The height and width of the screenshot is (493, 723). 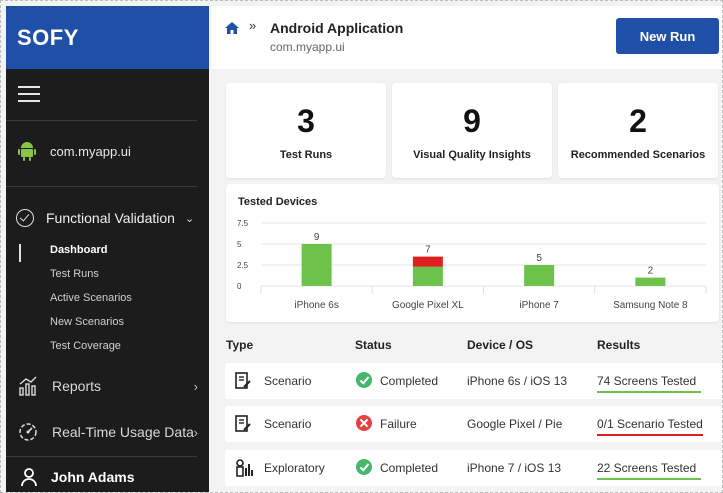 What do you see at coordinates (428, 250) in the screenshot?
I see `bar-value-label: 7` at bounding box center [428, 250].